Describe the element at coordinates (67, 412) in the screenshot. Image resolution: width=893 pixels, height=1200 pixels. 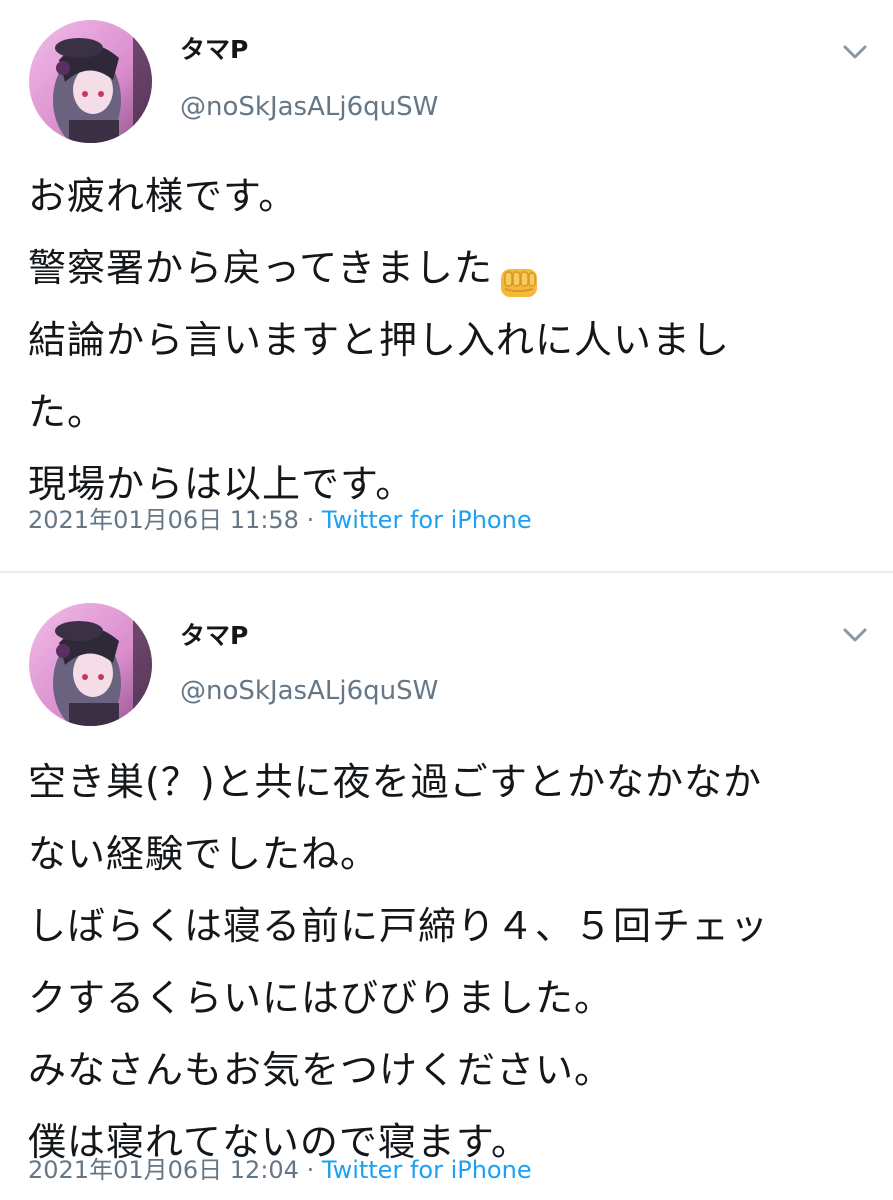
I see `tweet-text-line: た。` at that location.